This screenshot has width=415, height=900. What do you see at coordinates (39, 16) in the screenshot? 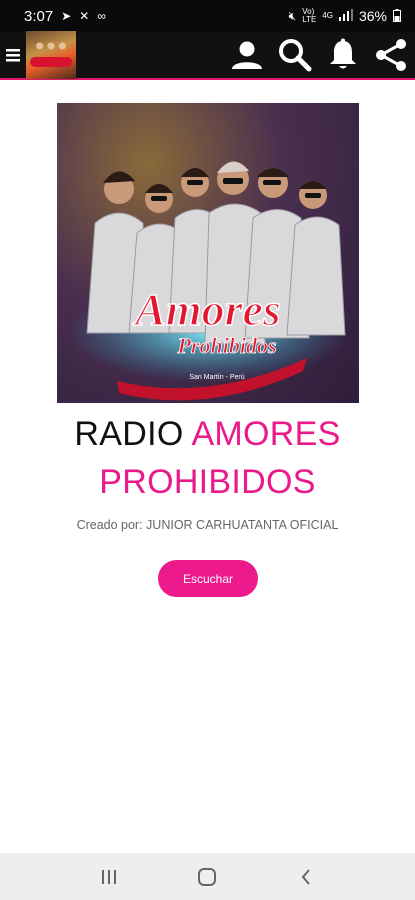
I see `status-time: 3:07` at bounding box center [39, 16].